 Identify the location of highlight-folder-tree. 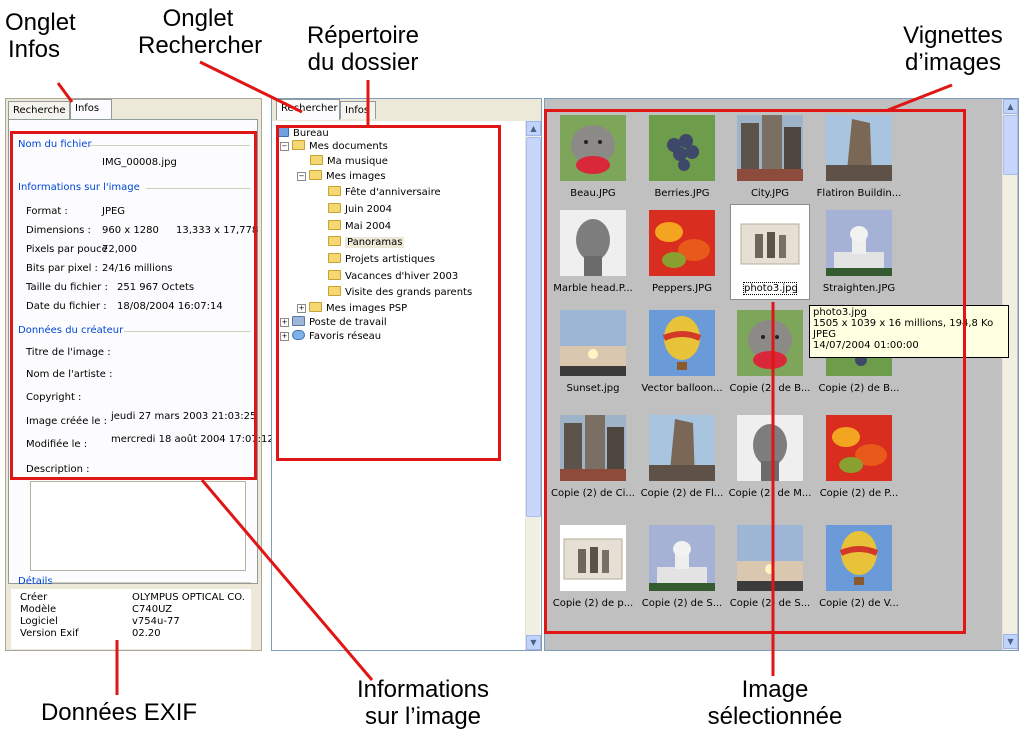
(388, 293).